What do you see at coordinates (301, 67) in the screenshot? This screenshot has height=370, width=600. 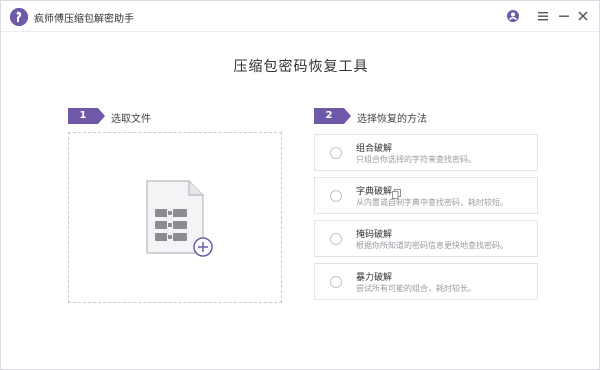 I see `page-heading: 压缩包密码恢复工具` at bounding box center [301, 67].